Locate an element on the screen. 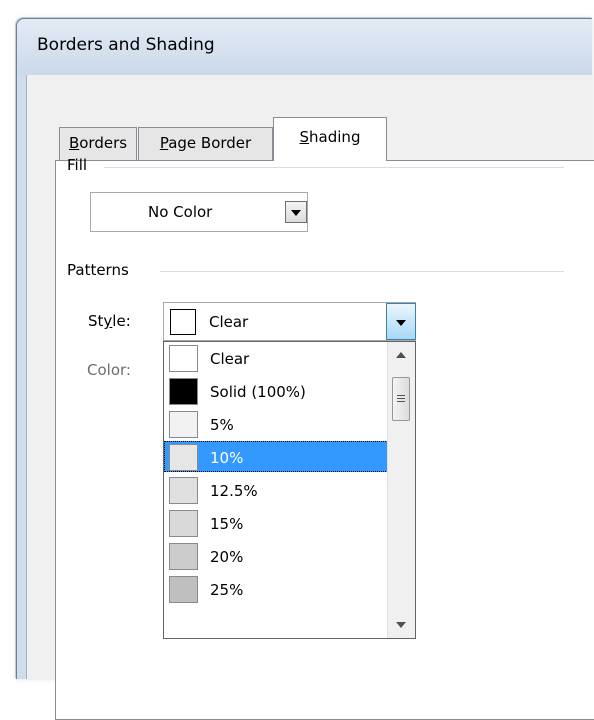 This screenshot has height=720, width=594. scroll-up-icon is located at coordinates (401, 355).